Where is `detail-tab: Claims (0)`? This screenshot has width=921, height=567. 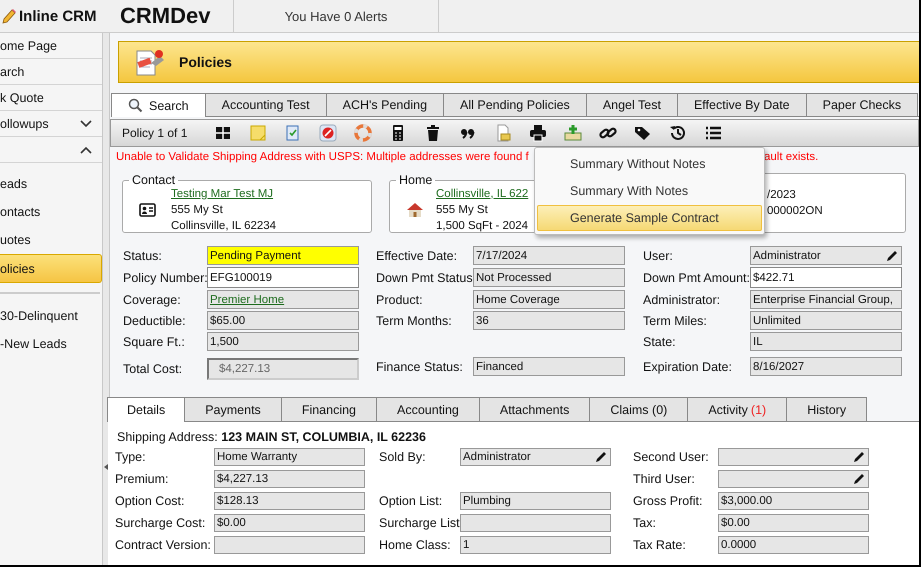
detail-tab: Claims (0) is located at coordinates (638, 409).